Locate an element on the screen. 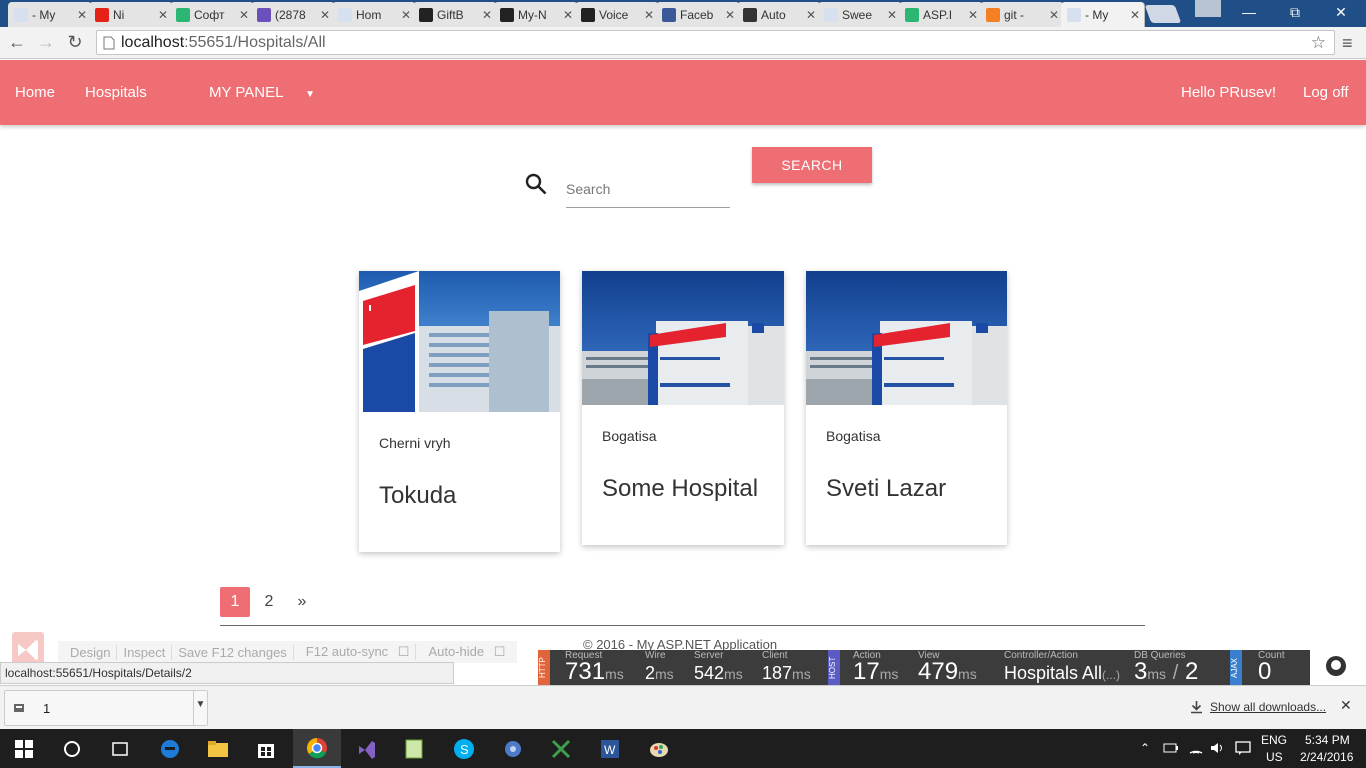 The width and height of the screenshot is (1366, 768). page-next: » is located at coordinates (302, 602).